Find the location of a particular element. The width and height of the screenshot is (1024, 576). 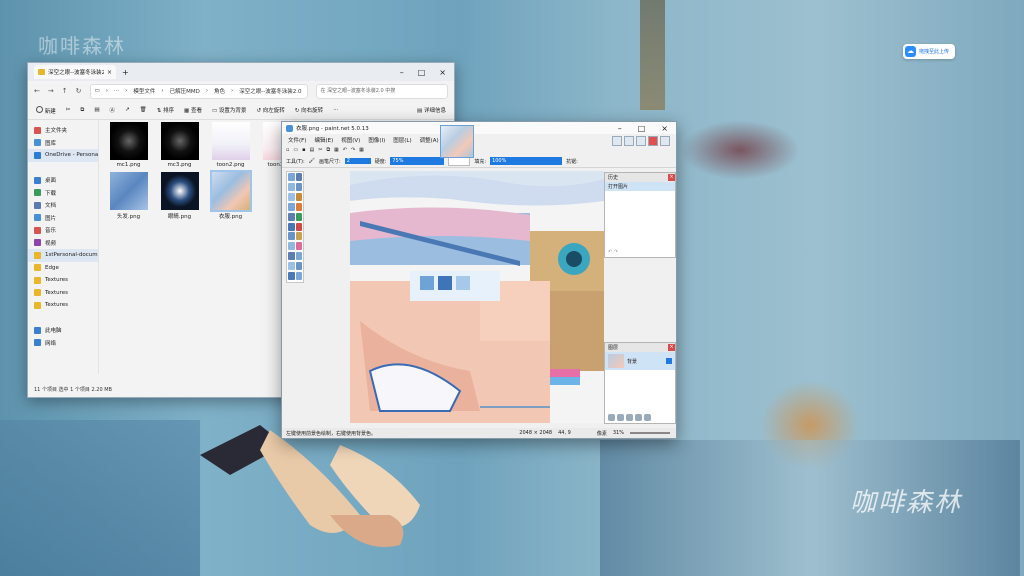

up-icon: ↑ is located at coordinates (65, 91).